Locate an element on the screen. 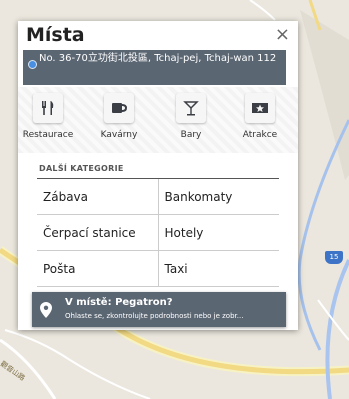  category-post-office: Pošta is located at coordinates (98, 268).